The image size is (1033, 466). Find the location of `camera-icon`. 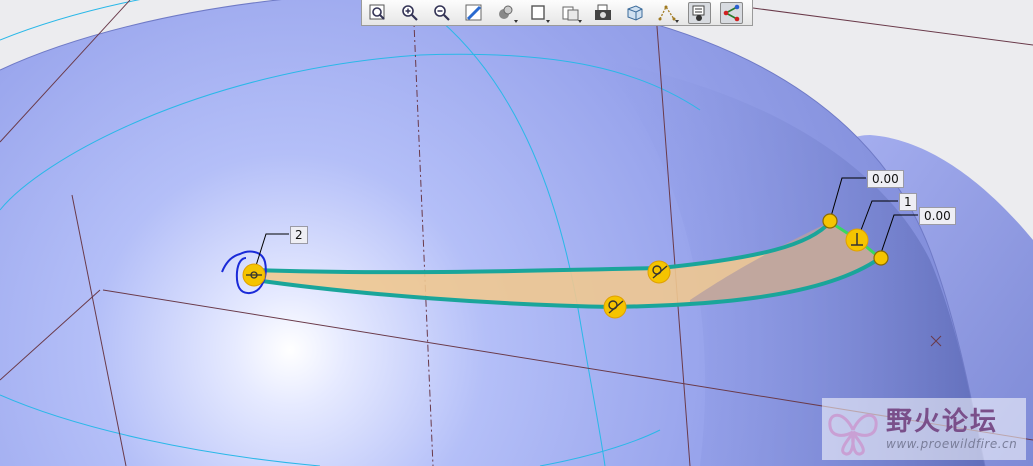

camera-icon is located at coordinates (602, 12).